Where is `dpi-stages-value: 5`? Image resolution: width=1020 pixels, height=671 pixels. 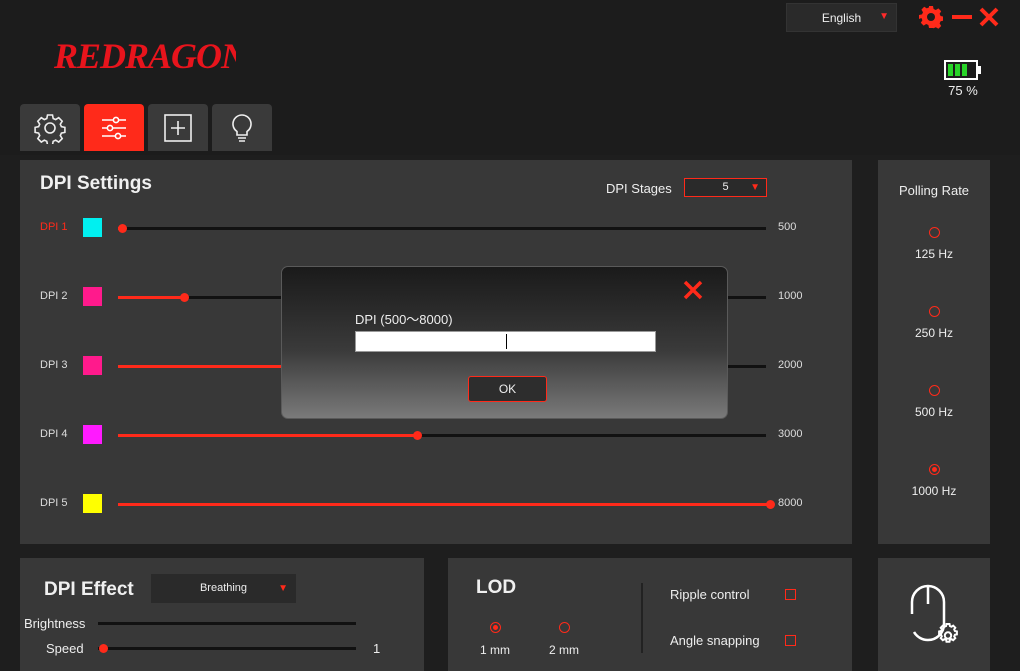
dpi-stages-value: 5 is located at coordinates (725, 187).